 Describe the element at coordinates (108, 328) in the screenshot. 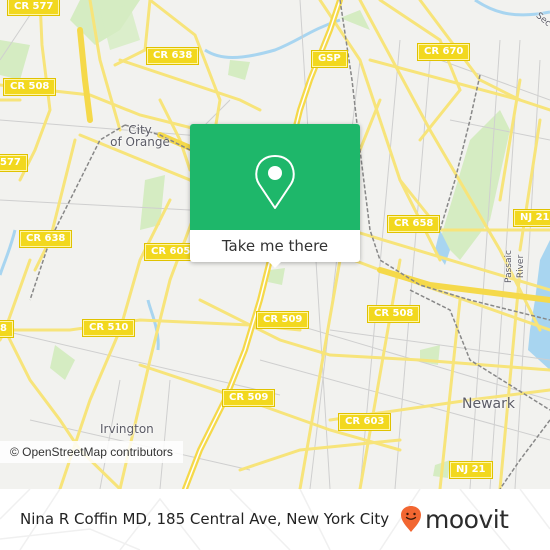

I see `road-shield: CR 510` at that location.